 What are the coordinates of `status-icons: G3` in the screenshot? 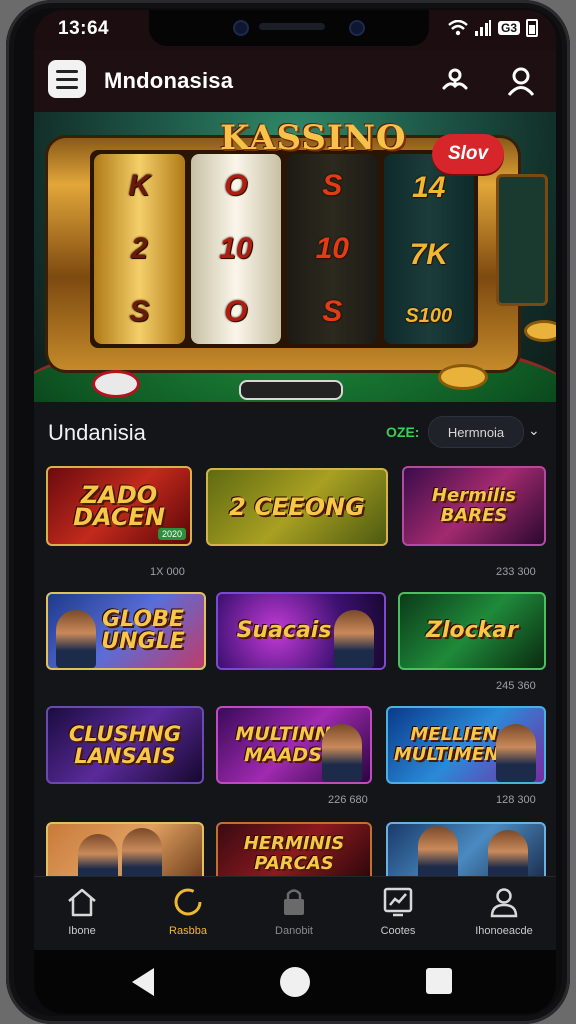 It's located at (493, 28).